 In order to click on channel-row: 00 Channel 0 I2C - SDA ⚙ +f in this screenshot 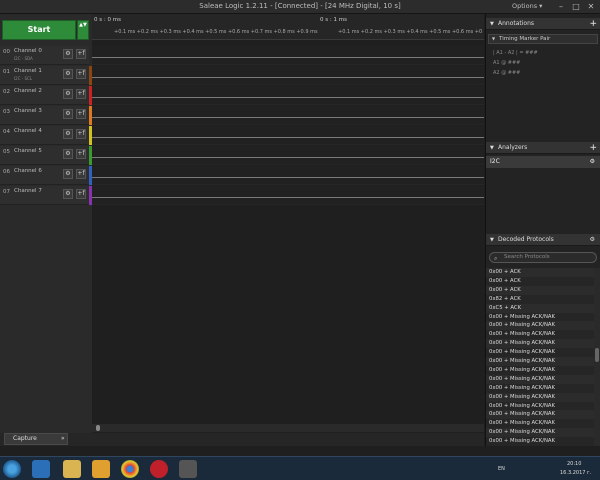, I will do `click(46, 55)`.